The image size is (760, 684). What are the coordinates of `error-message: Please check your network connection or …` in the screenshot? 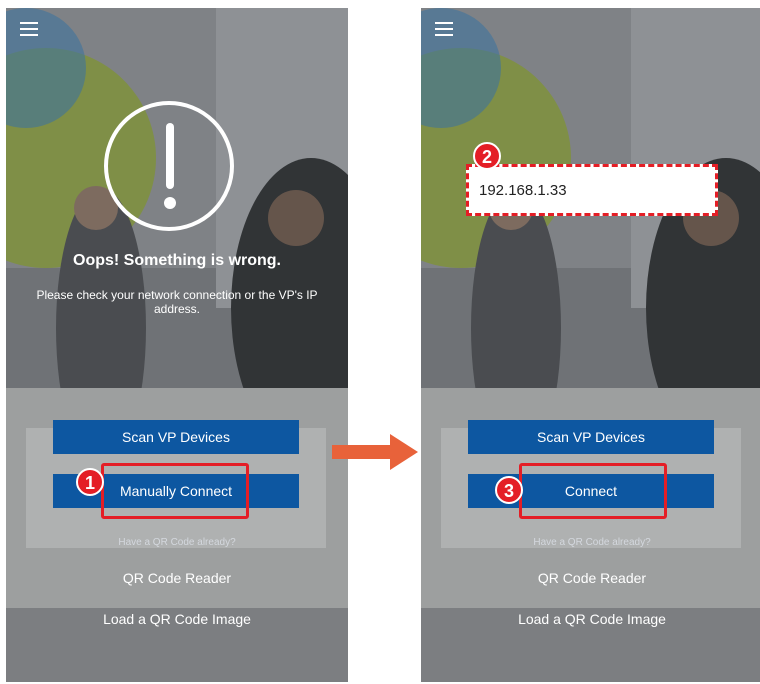 It's located at (177, 302).